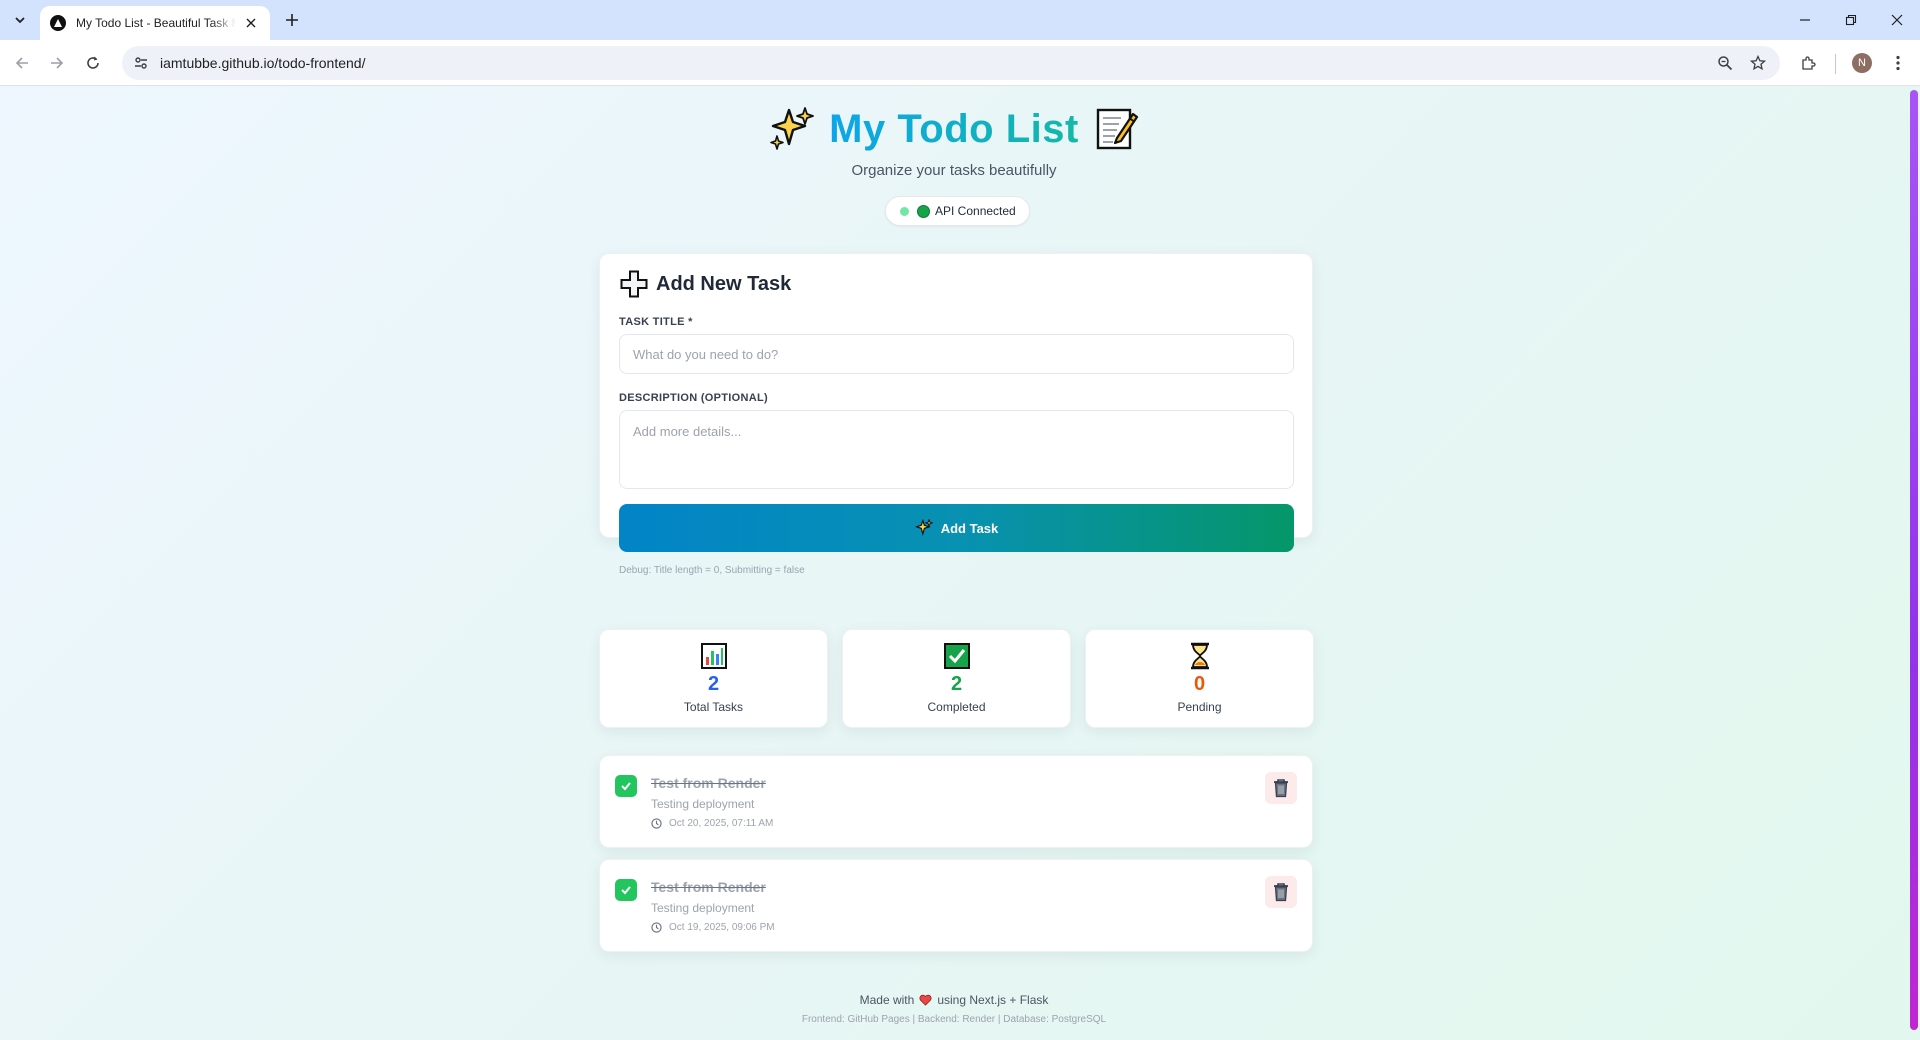 This screenshot has width=1920, height=1040. I want to click on close-window-button, so click(1897, 20).